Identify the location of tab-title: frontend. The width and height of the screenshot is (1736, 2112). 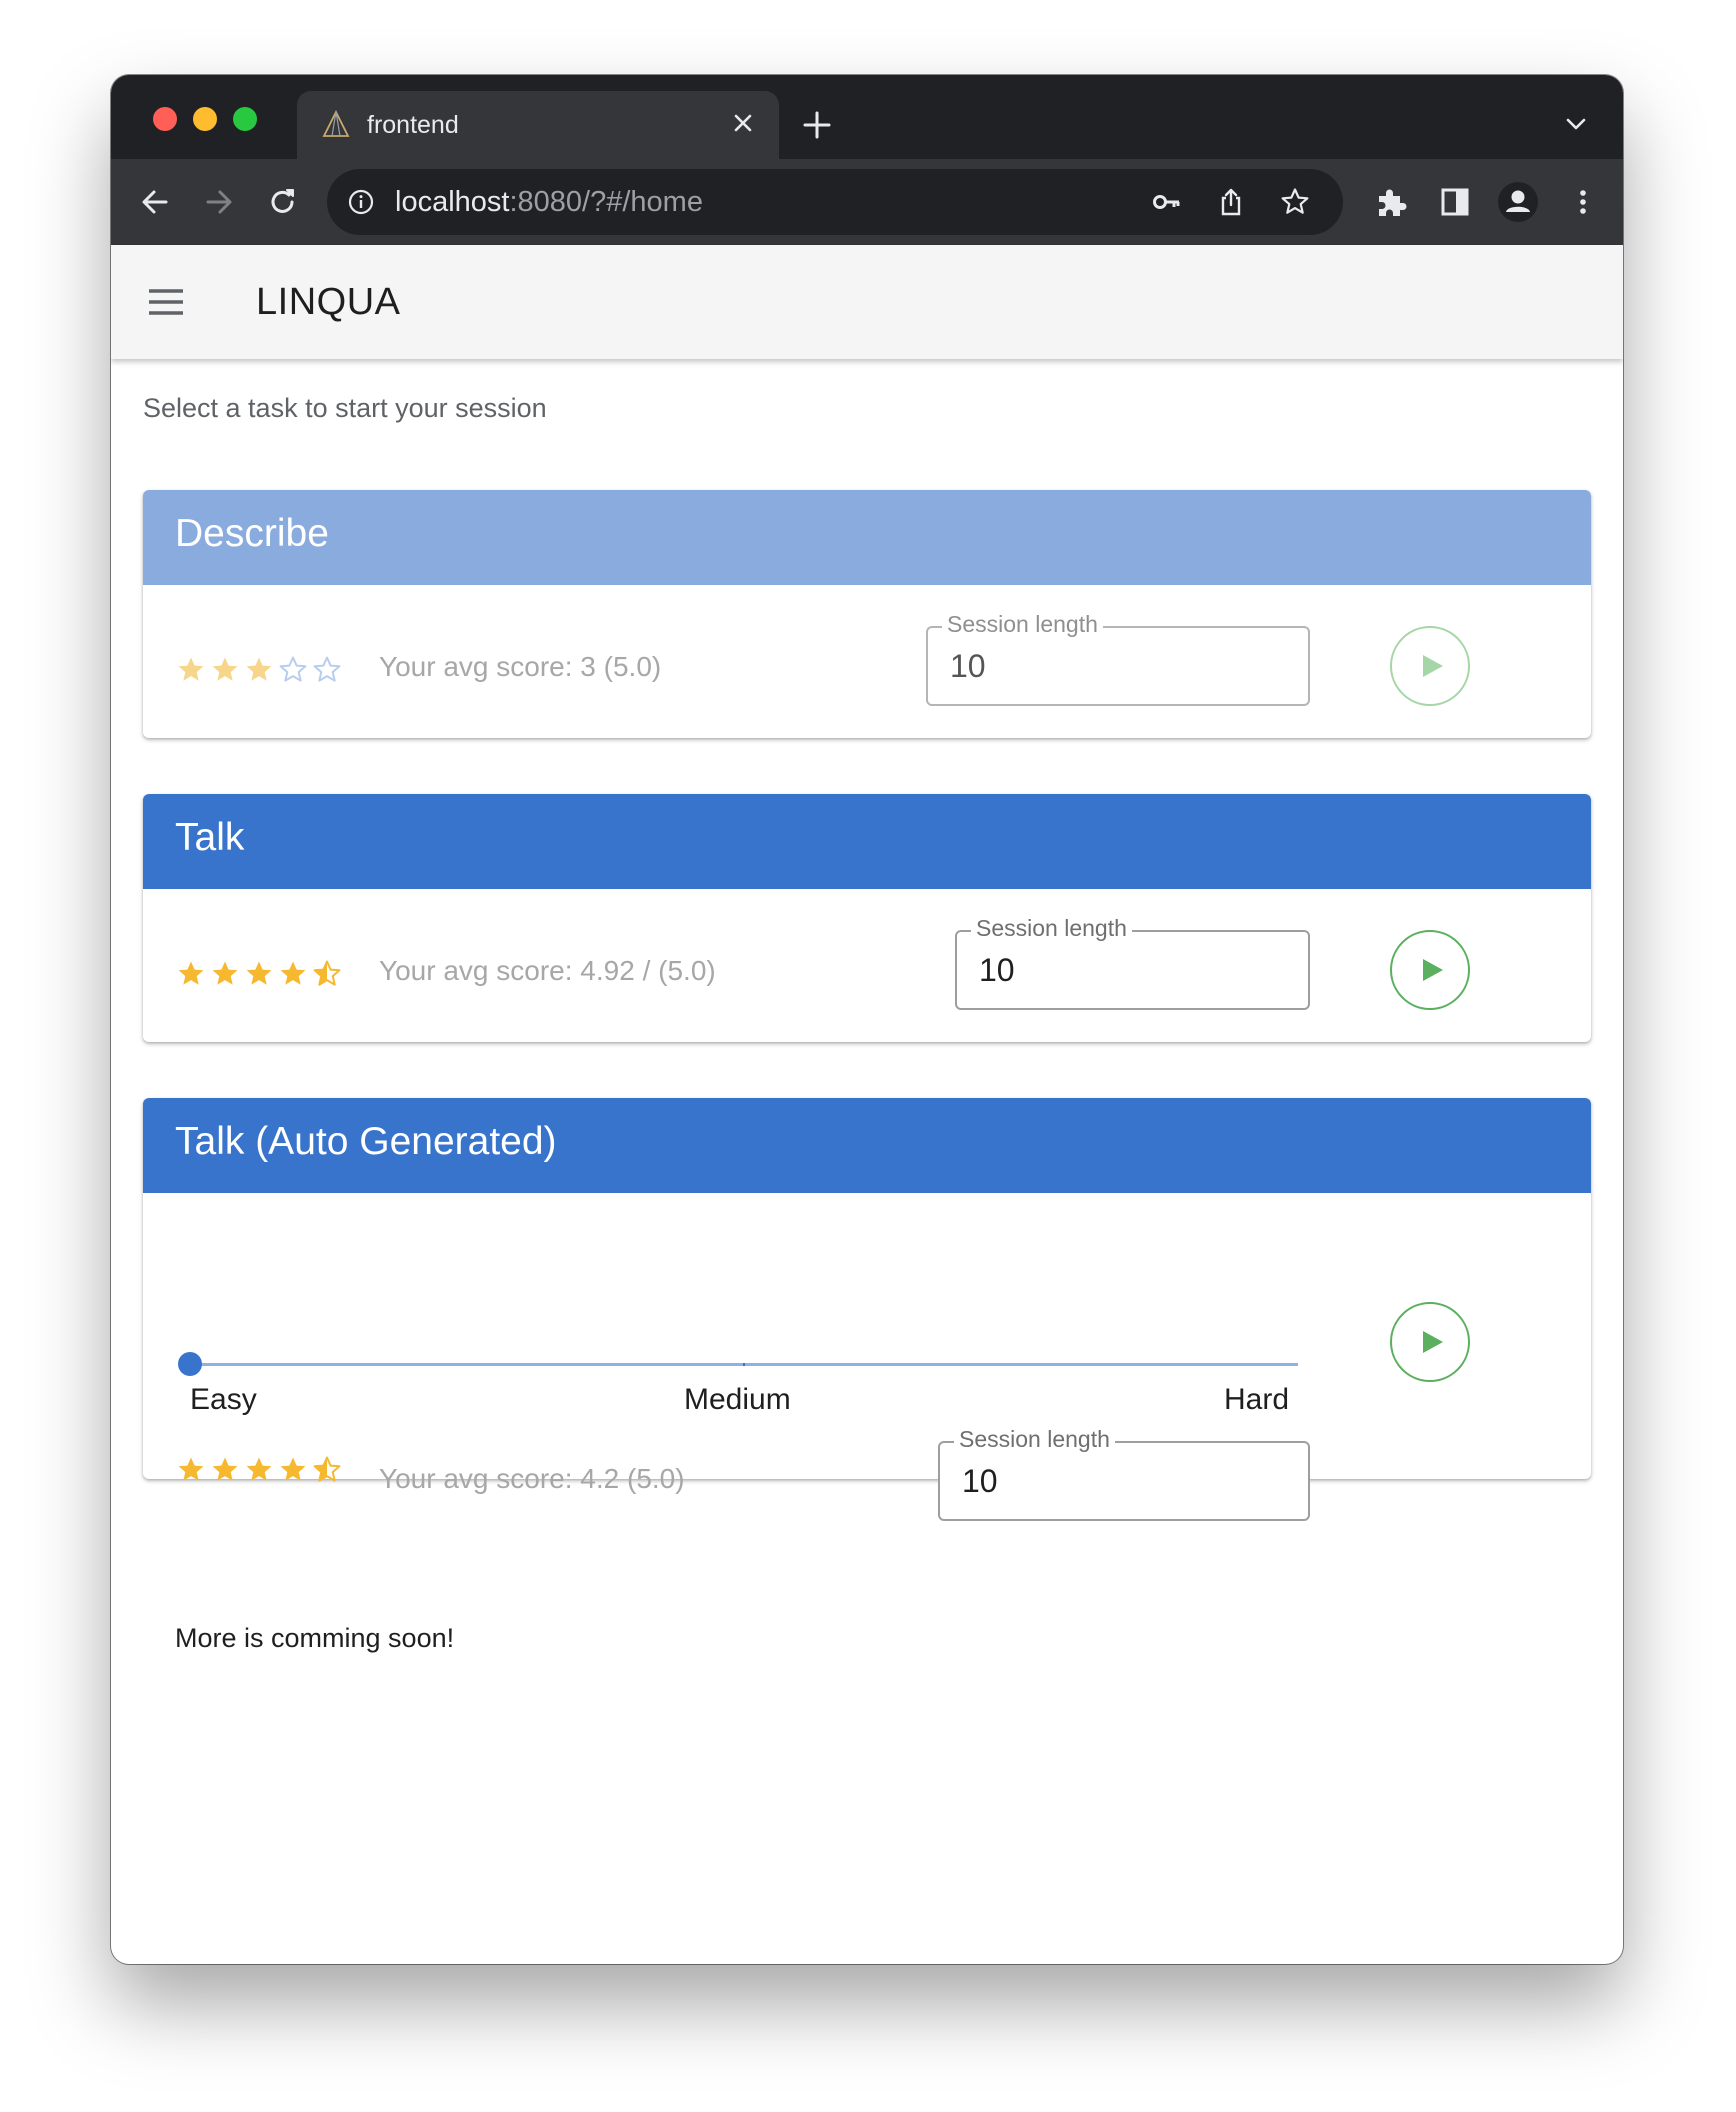
(413, 125).